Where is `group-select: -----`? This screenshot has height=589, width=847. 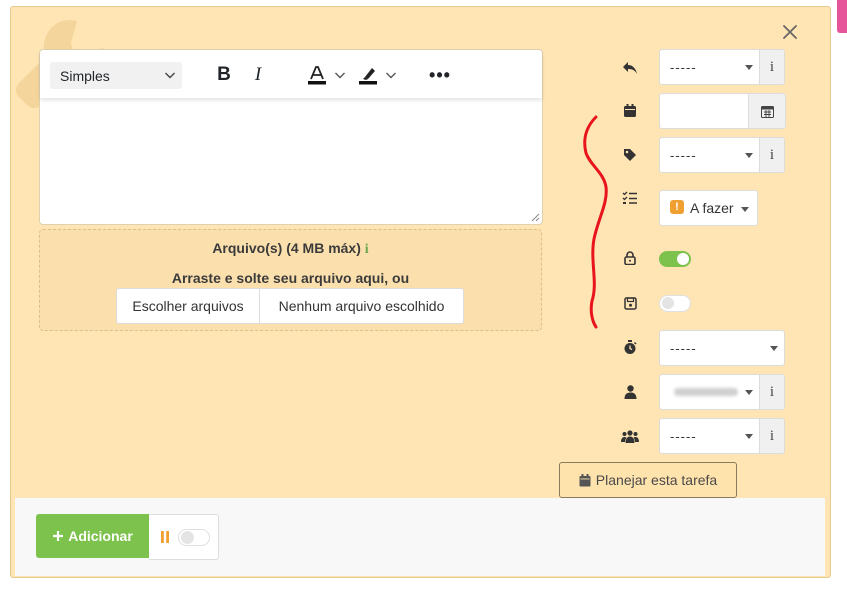 group-select: ----- is located at coordinates (709, 436).